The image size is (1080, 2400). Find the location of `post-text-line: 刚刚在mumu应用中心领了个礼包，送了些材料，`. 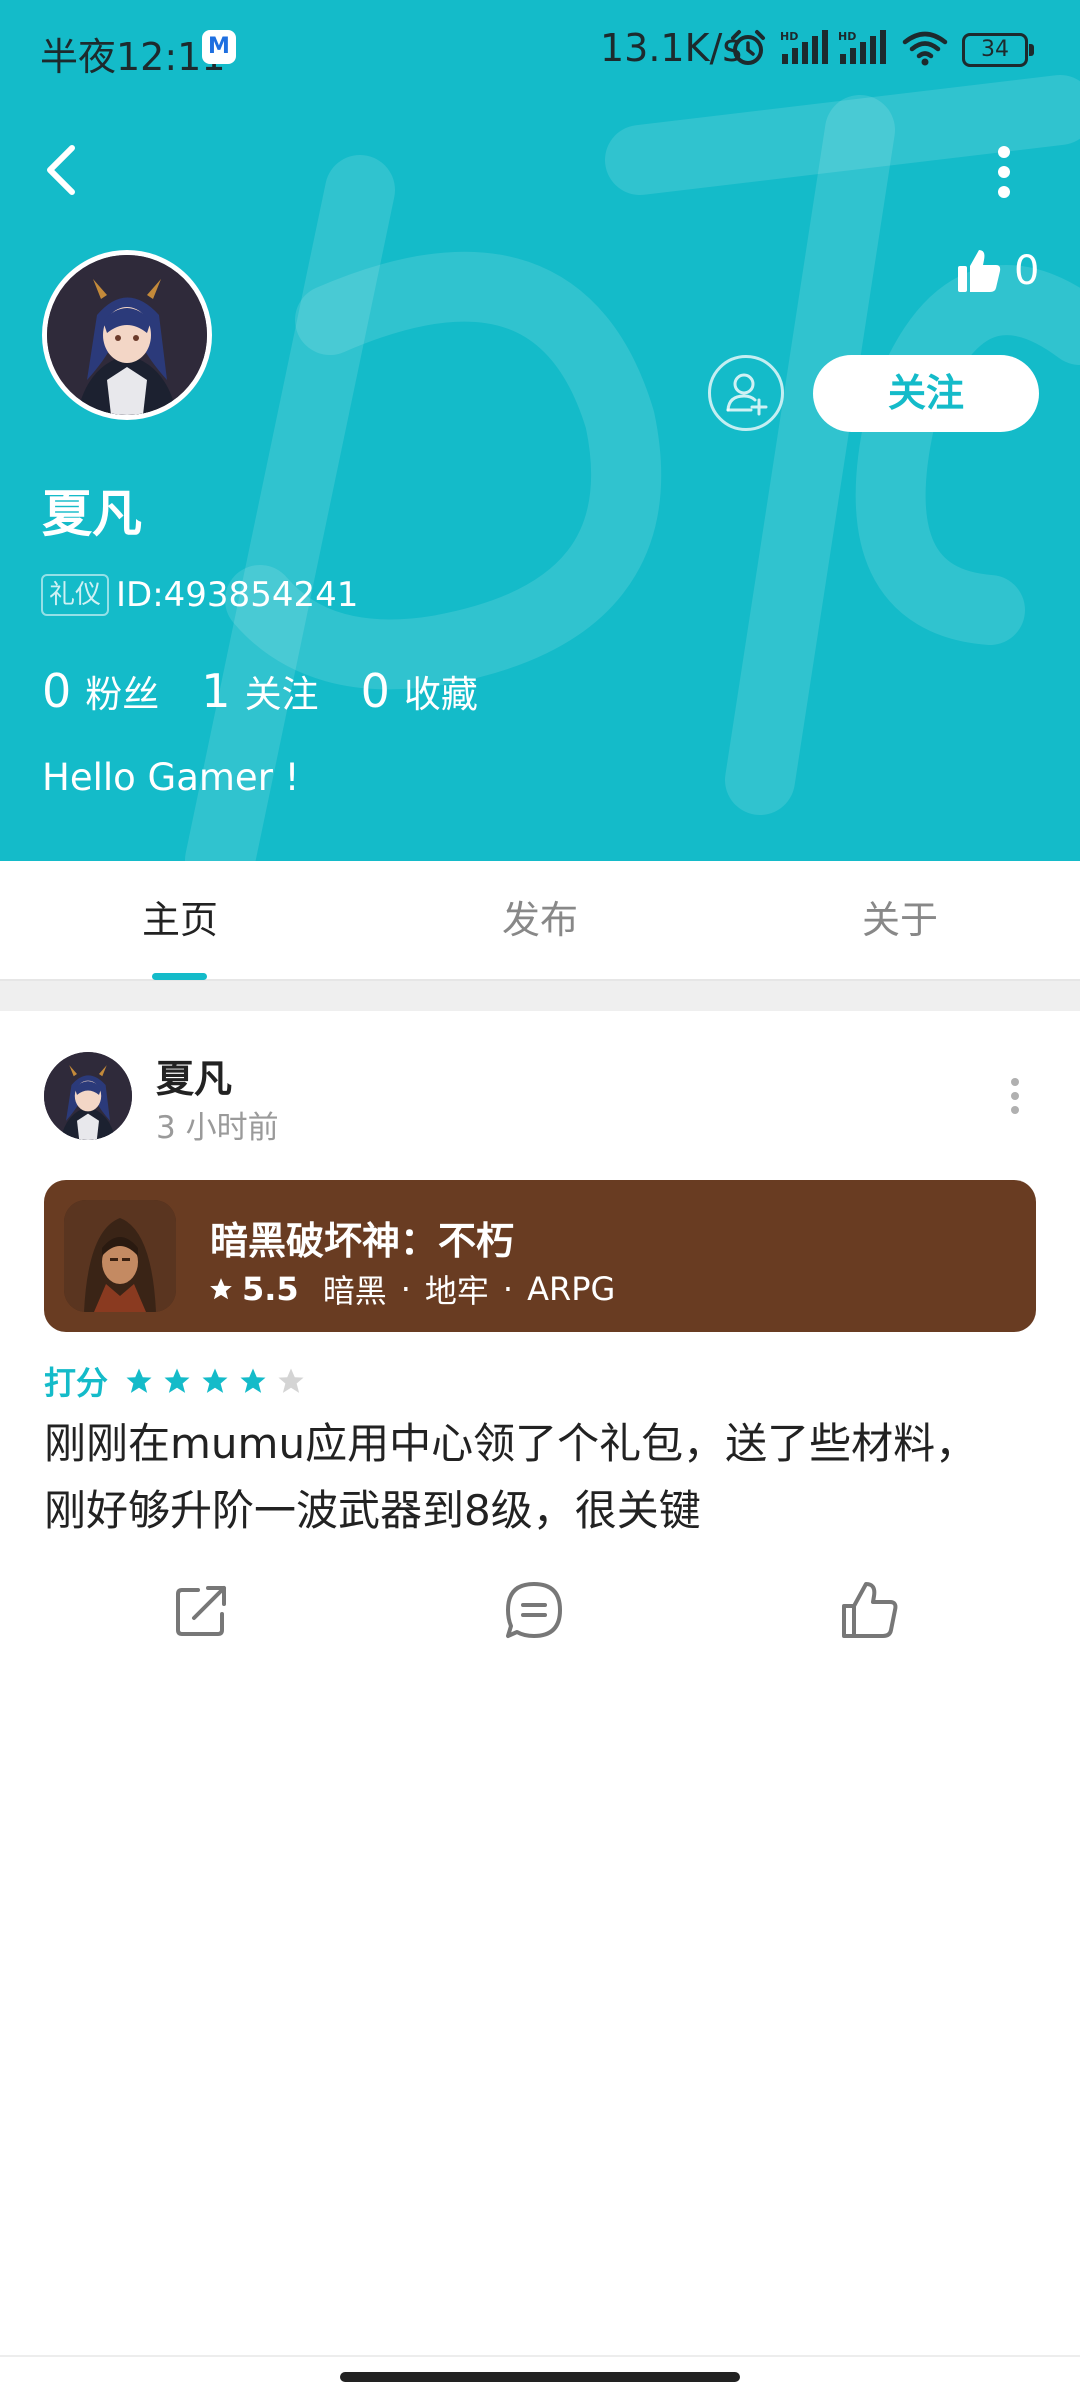

post-text-line: 刚刚在mumu应用中心领了个礼包，送了些材料， is located at coordinates (511, 1443).